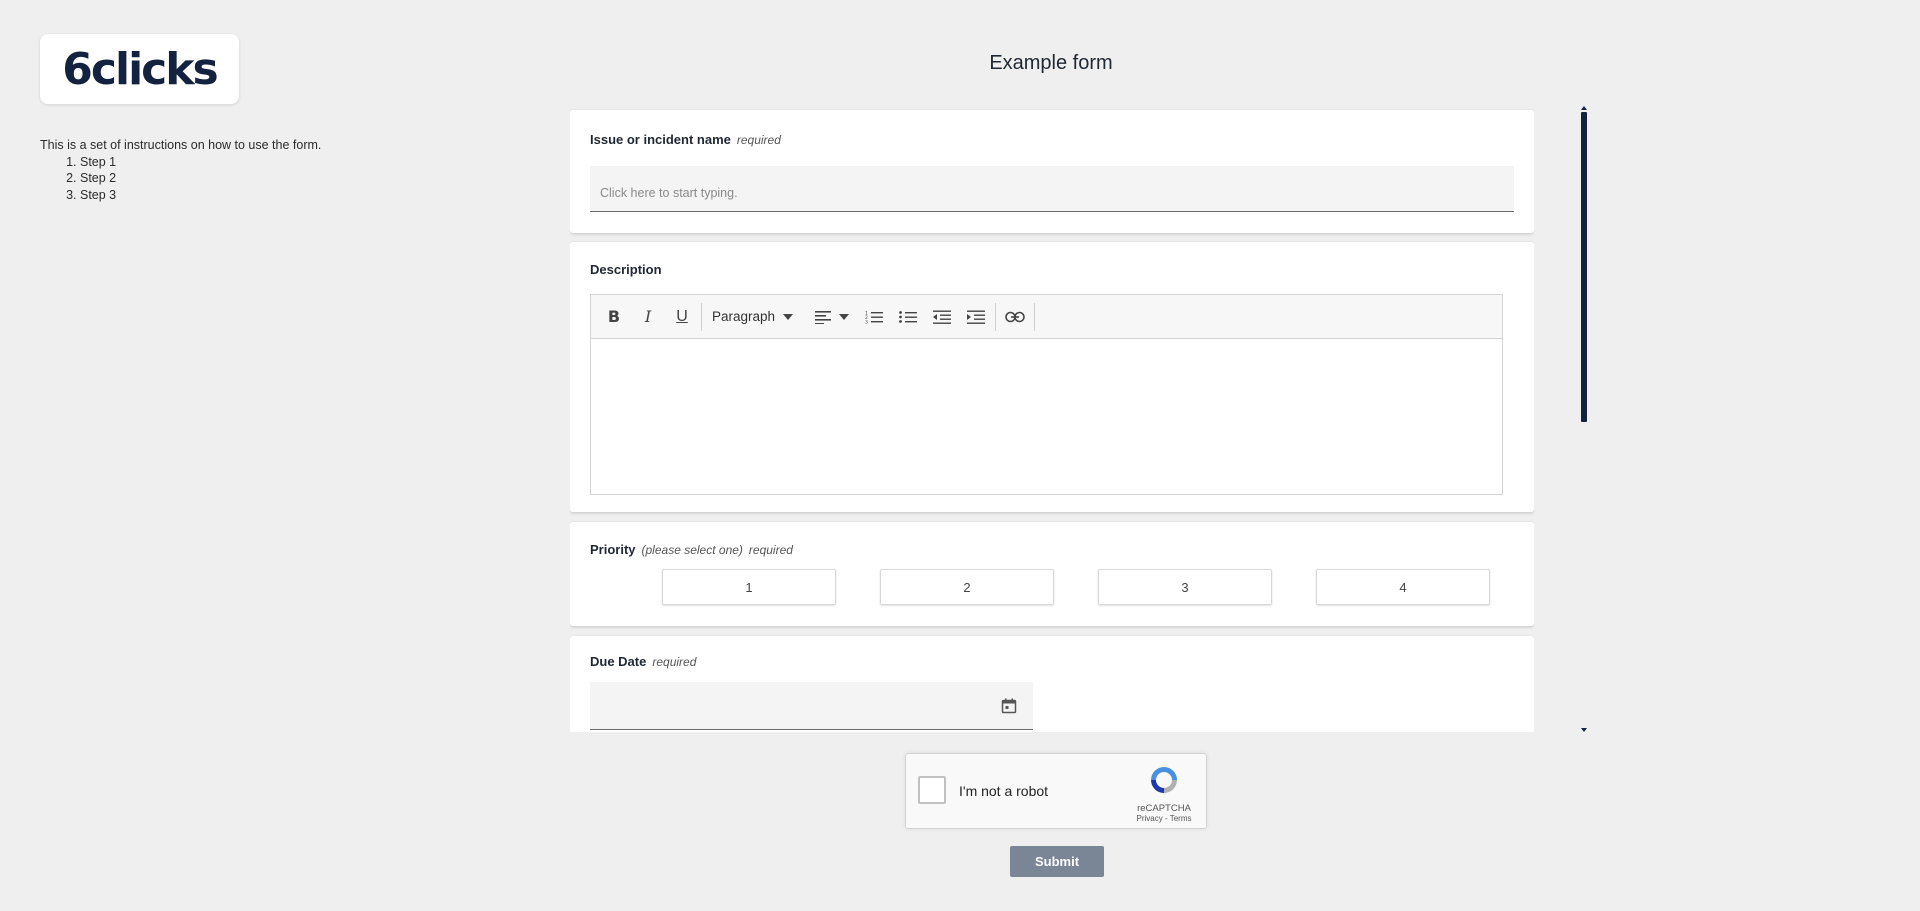 This screenshot has width=1920, height=911. I want to click on priority-option-3: 3, so click(1185, 587).